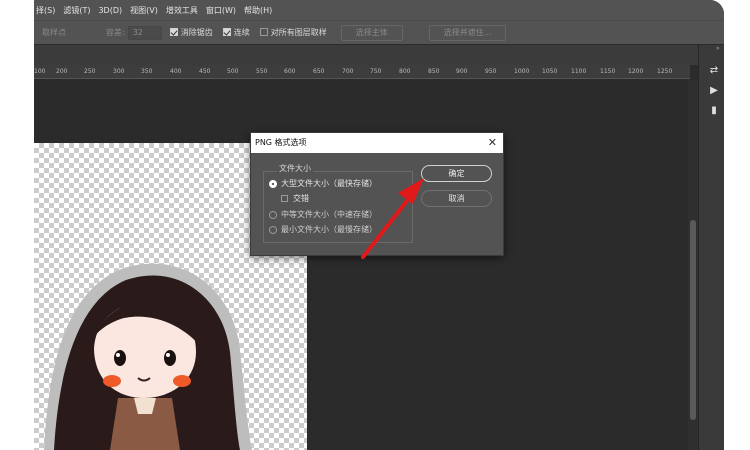 This screenshot has width=750, height=450. I want to click on radio-large-file-label: 大型文件大小（最快存储）, so click(329, 183).